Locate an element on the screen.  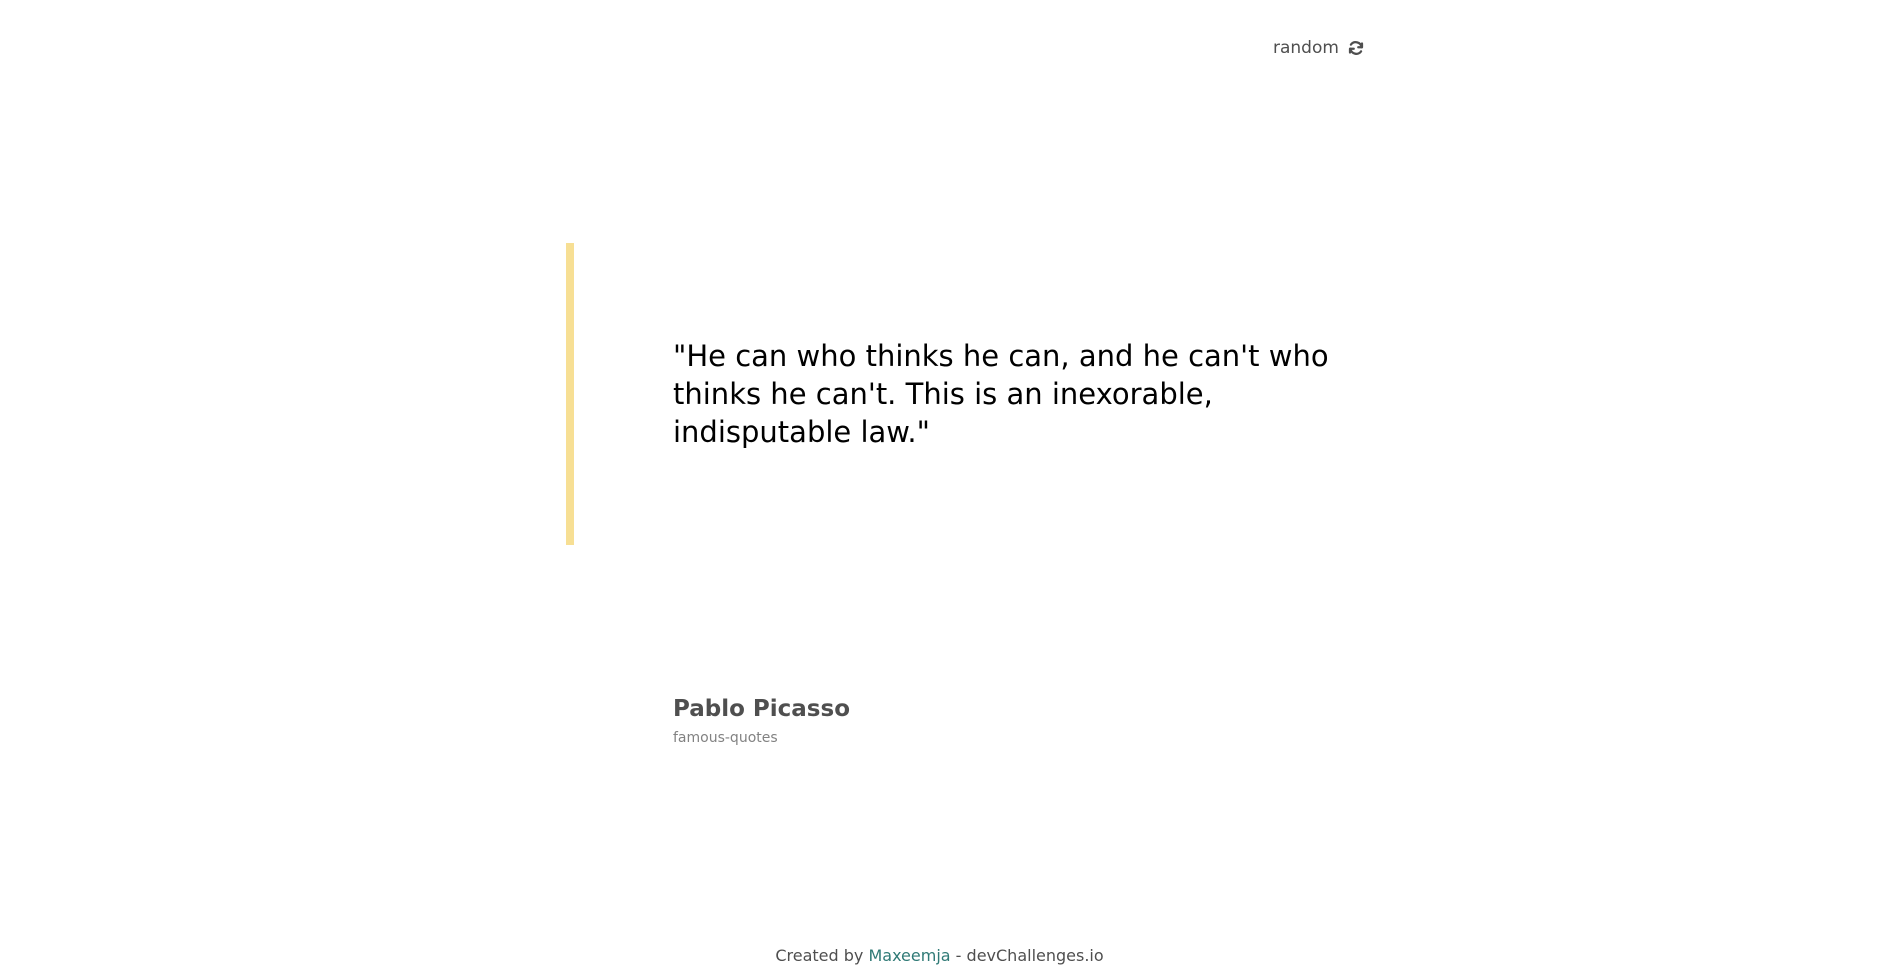
refresh-icon is located at coordinates (1356, 48).